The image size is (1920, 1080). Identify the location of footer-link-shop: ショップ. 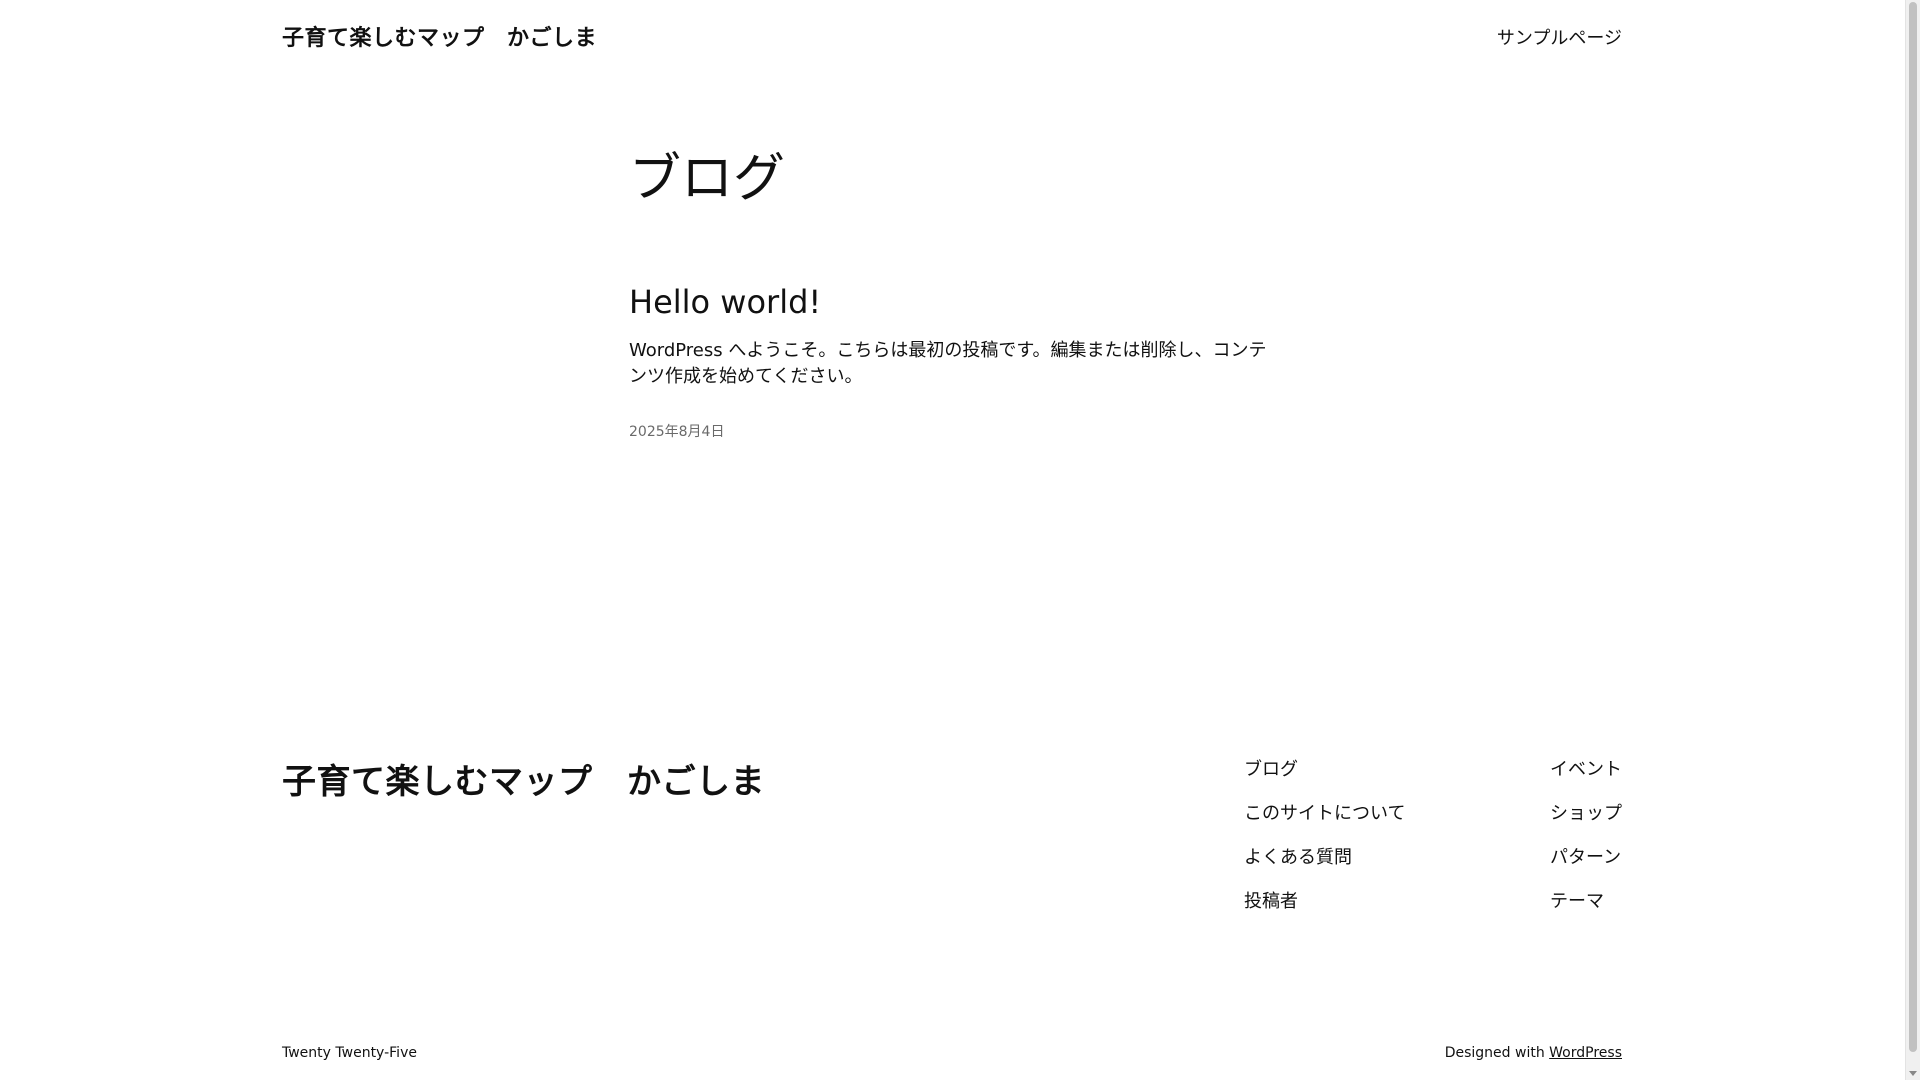
(1586, 813).